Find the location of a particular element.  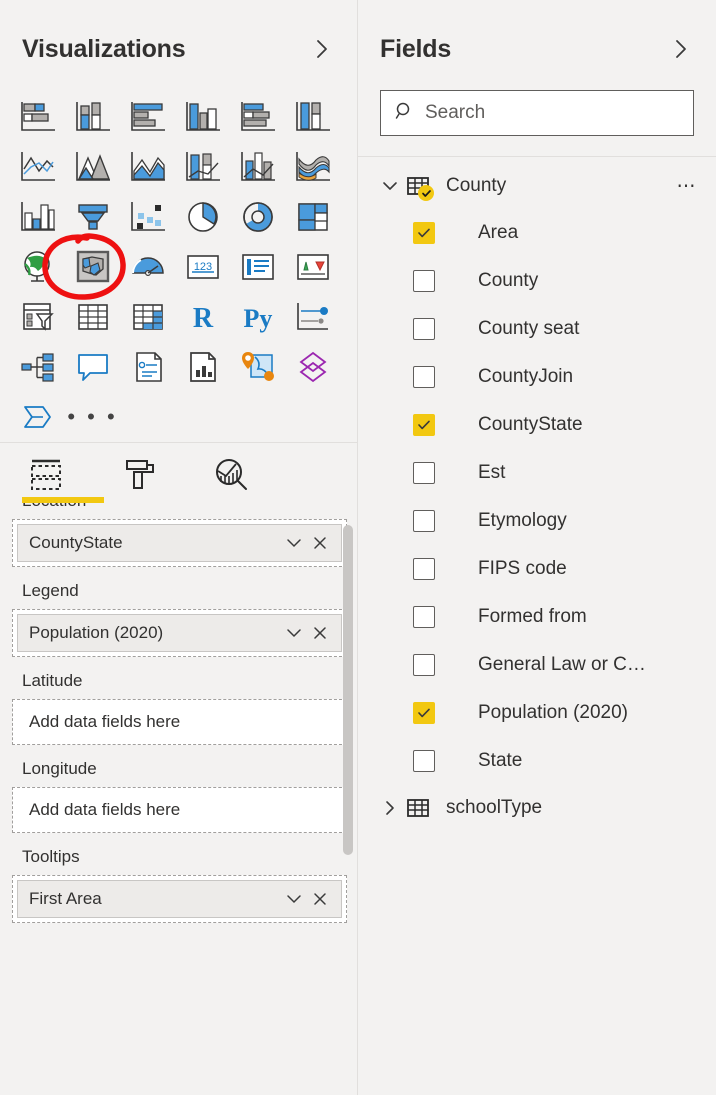

viz-kpi is located at coordinates (312, 267).